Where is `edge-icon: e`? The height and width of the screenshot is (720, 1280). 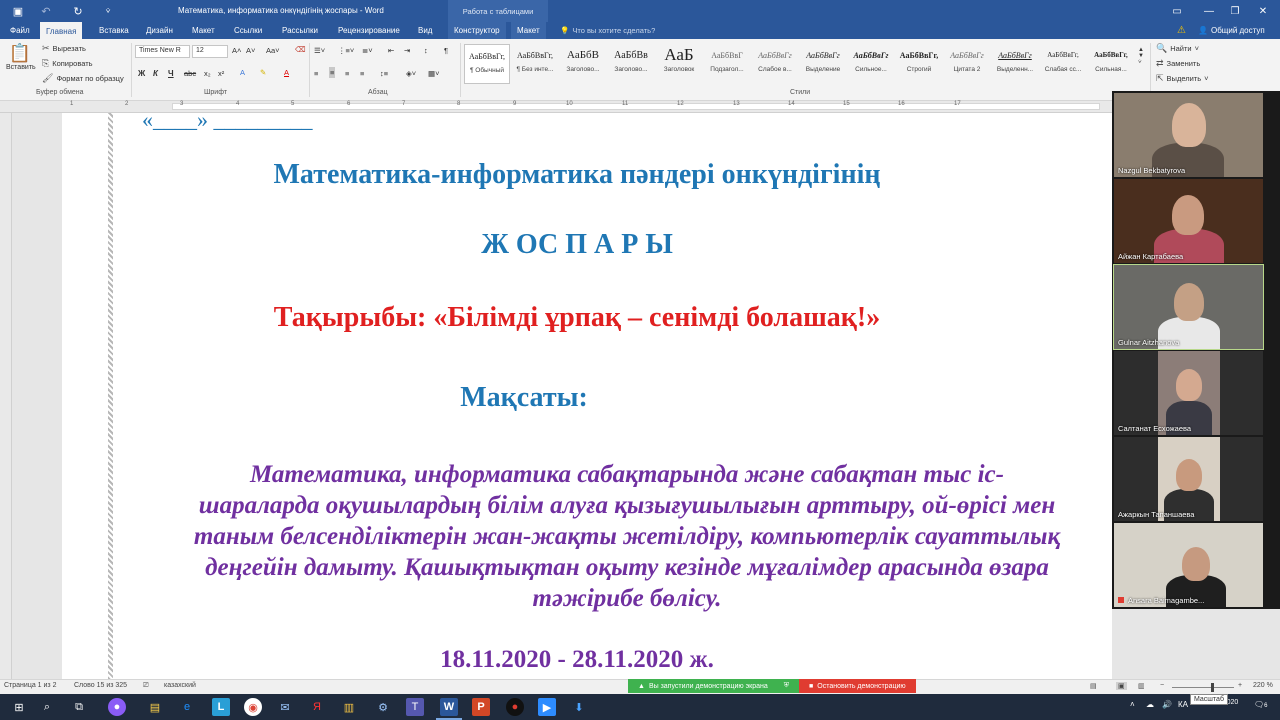 edge-icon: e is located at coordinates (187, 707).